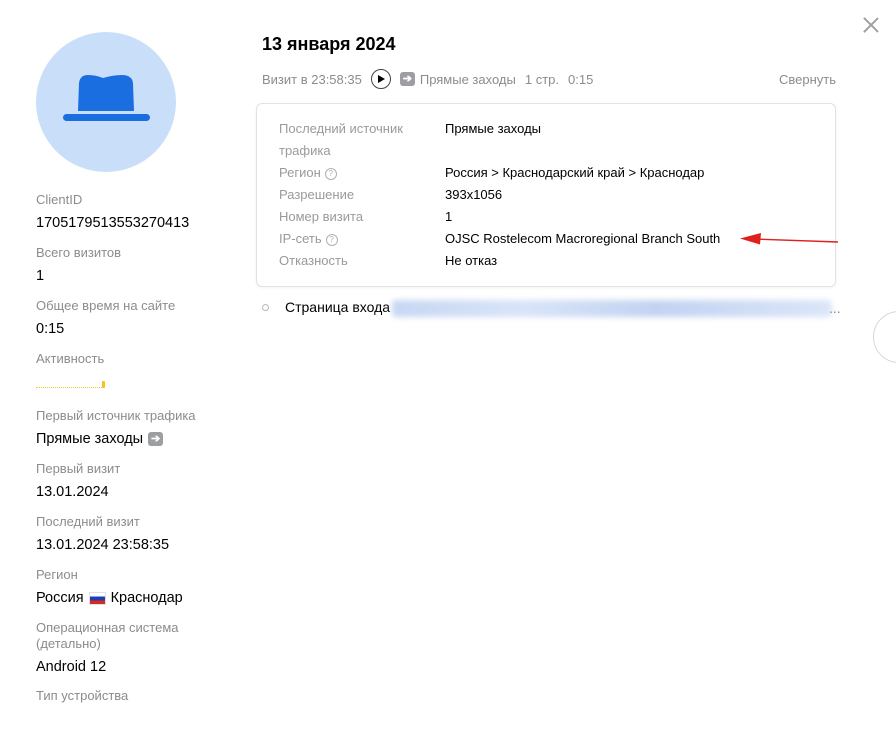  I want to click on detail-label: Последний источник трафика, so click(341, 139).